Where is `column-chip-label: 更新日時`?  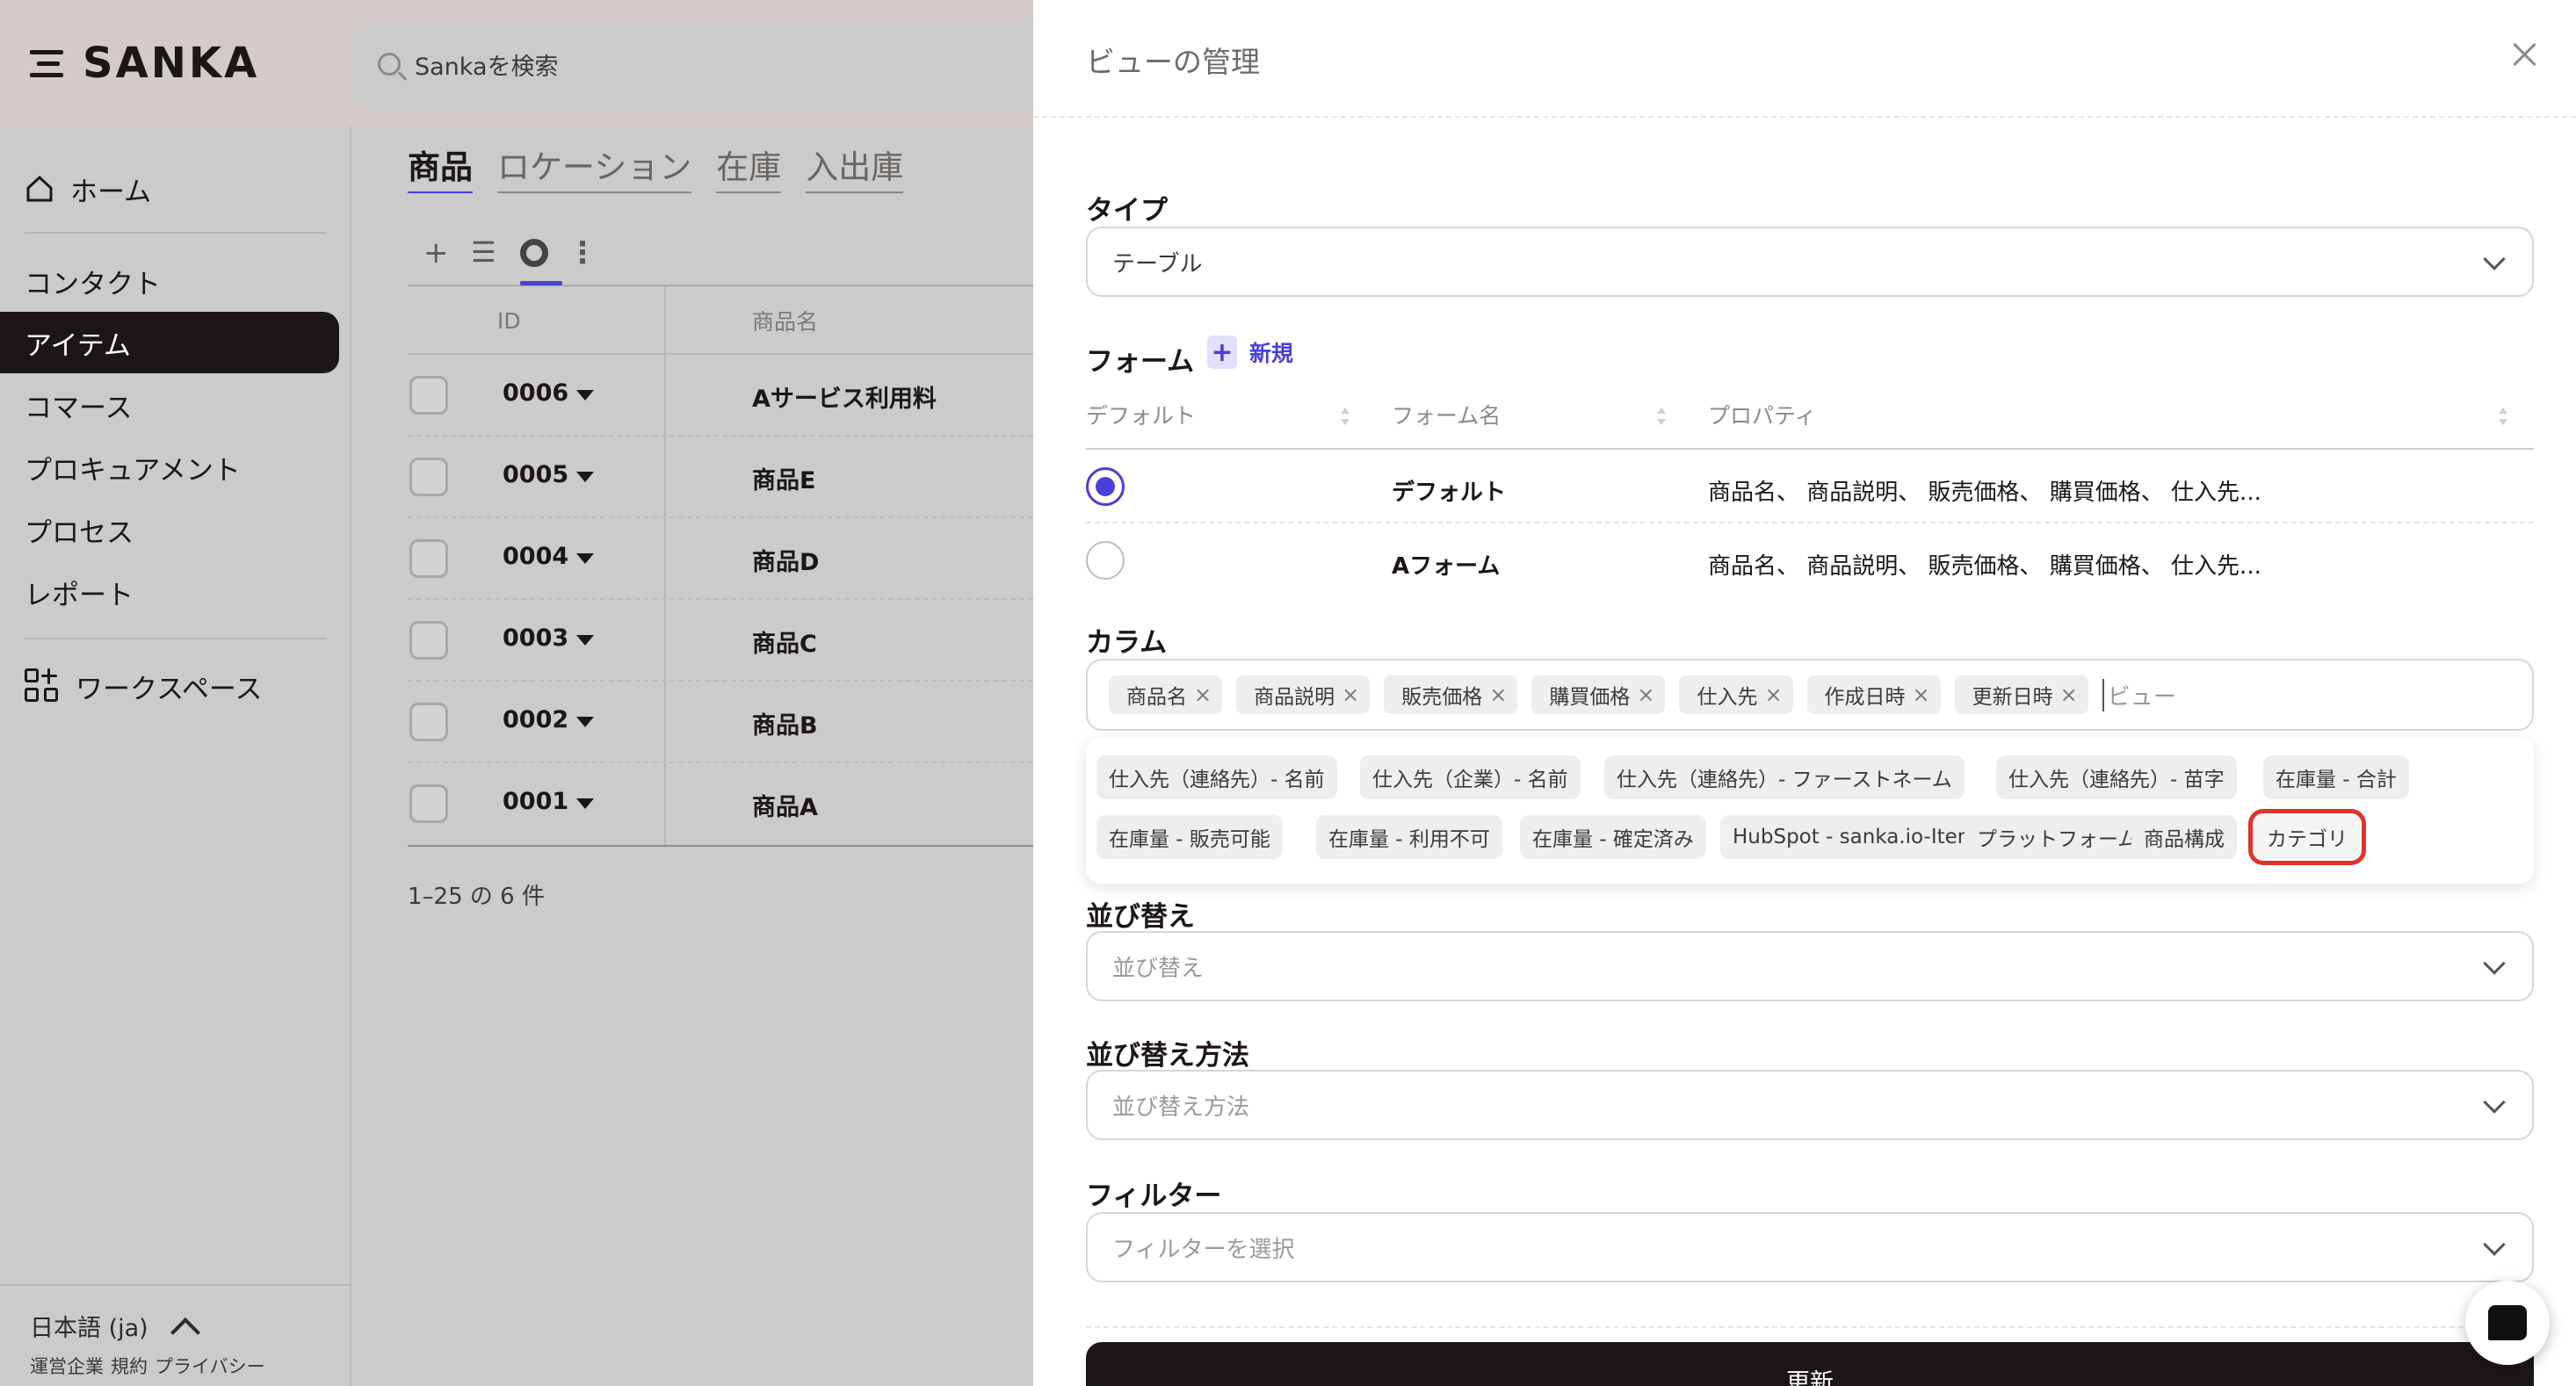 column-chip-label: 更新日時 is located at coordinates (2012, 697).